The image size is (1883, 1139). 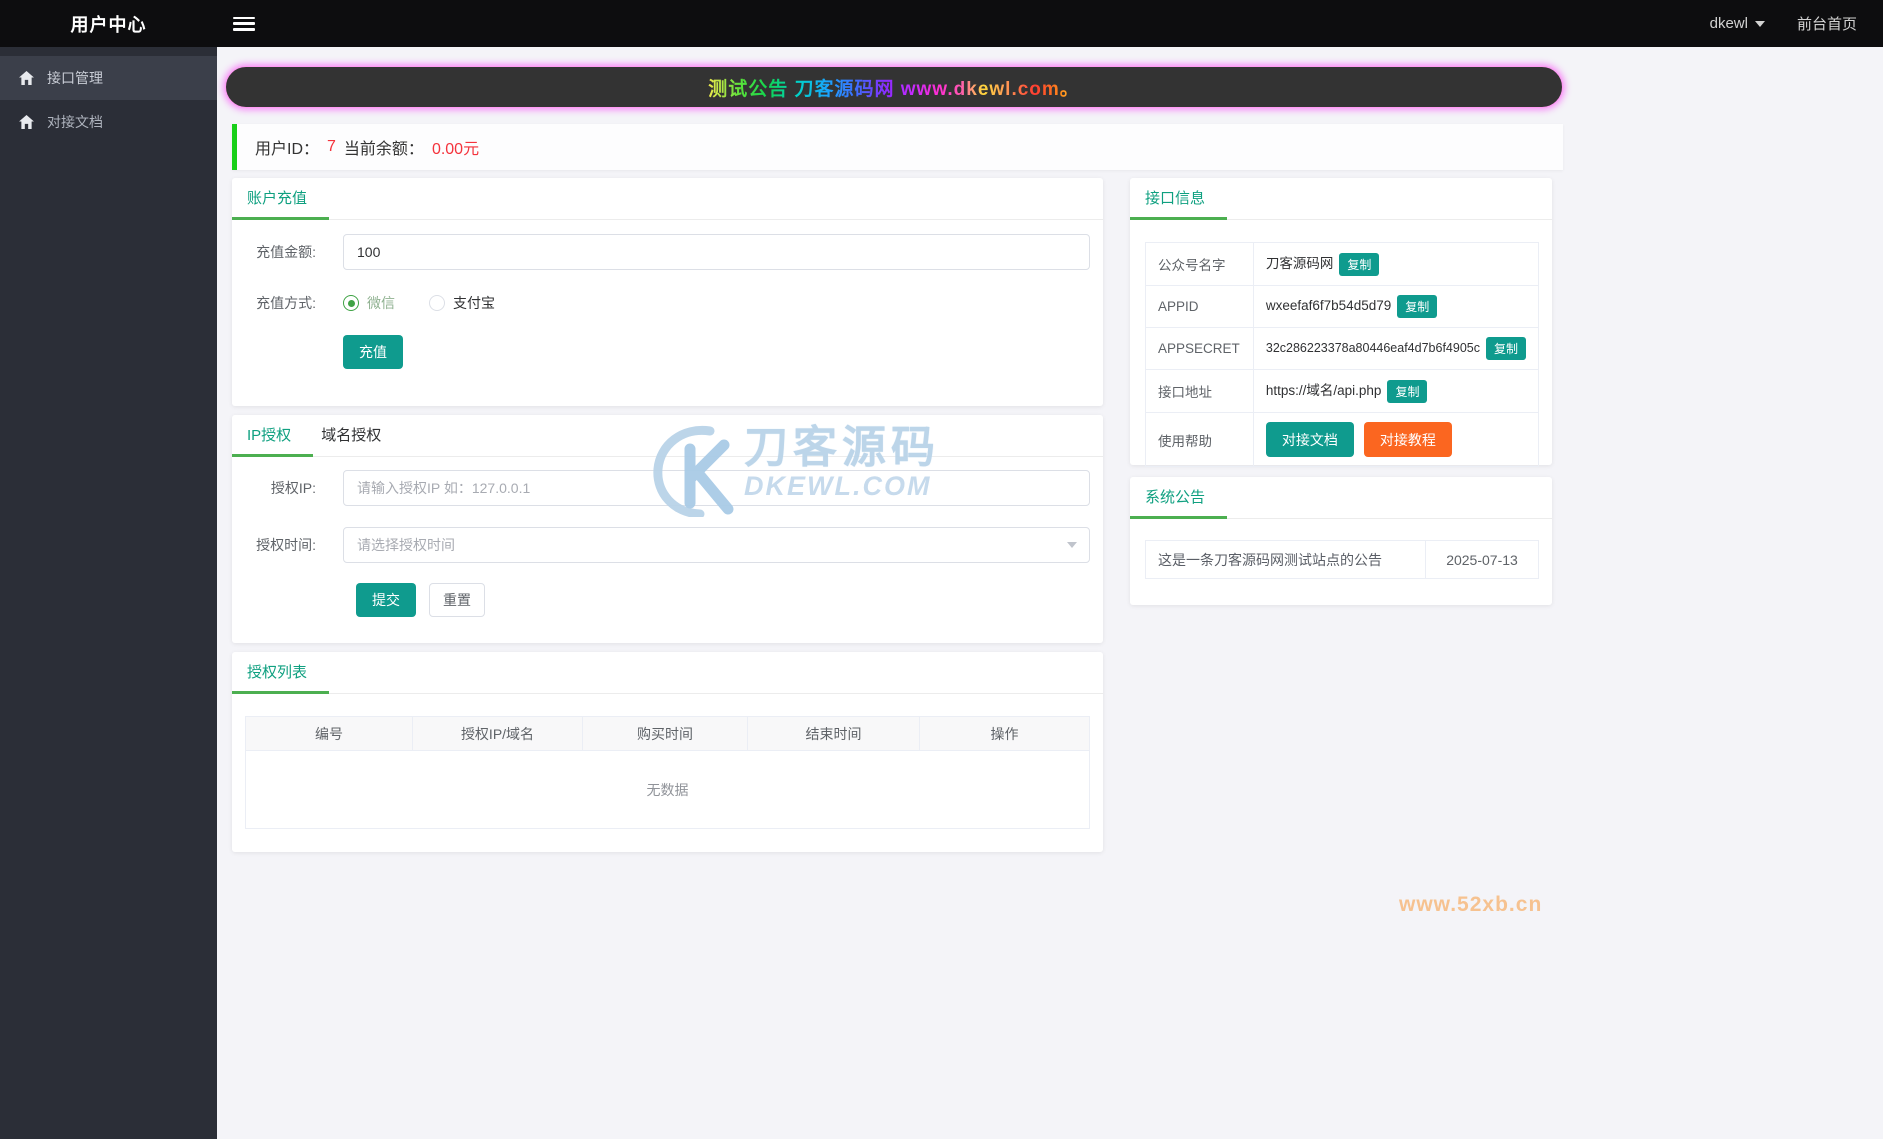 What do you see at coordinates (293, 488) in the screenshot?
I see `auth-ip-label: 授权IP:` at bounding box center [293, 488].